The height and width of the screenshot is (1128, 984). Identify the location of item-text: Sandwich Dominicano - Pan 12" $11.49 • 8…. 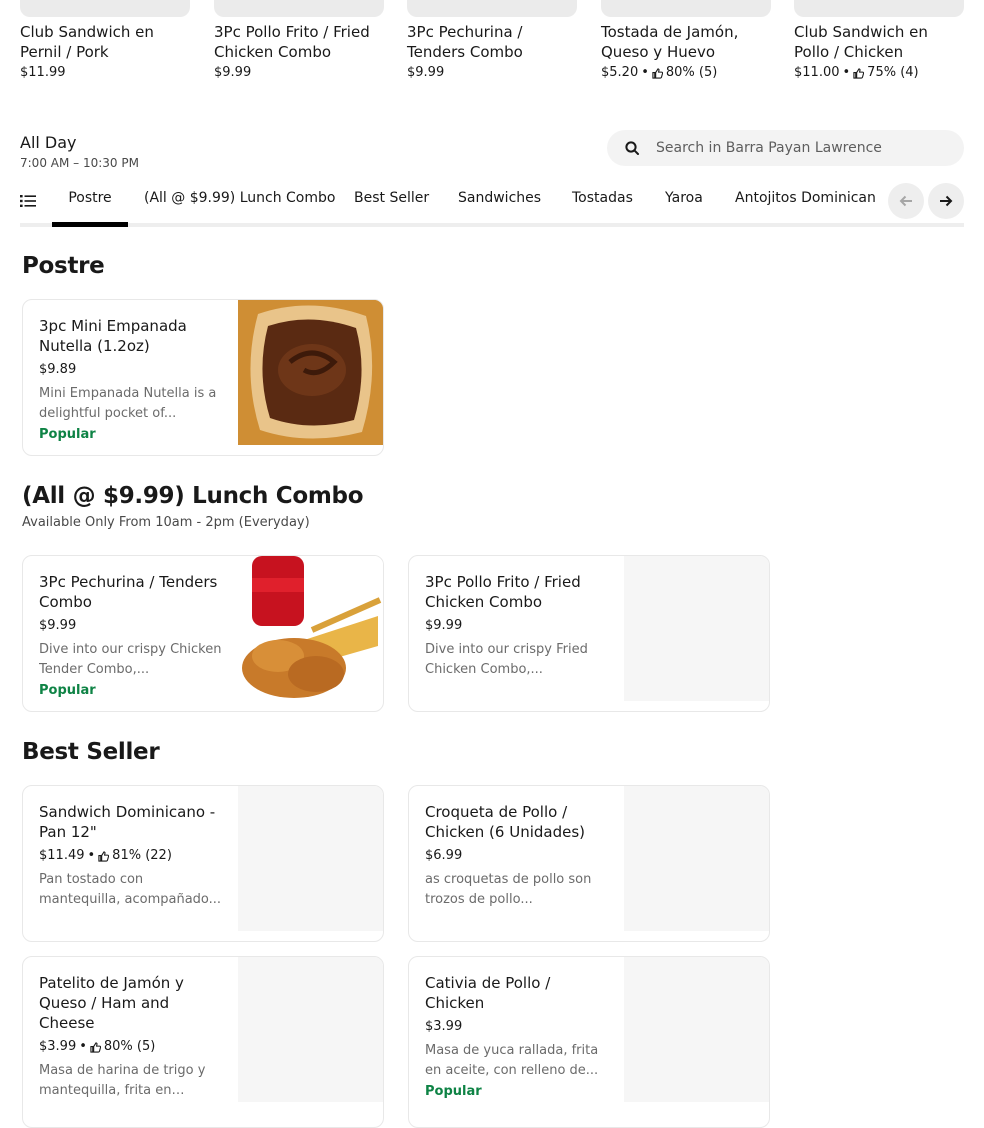
(132, 856).